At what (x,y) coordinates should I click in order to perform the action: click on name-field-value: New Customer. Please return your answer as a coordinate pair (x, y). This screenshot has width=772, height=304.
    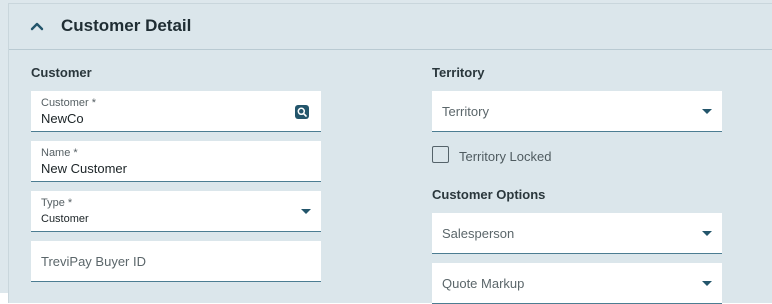
    Looking at the image, I should click on (84, 168).